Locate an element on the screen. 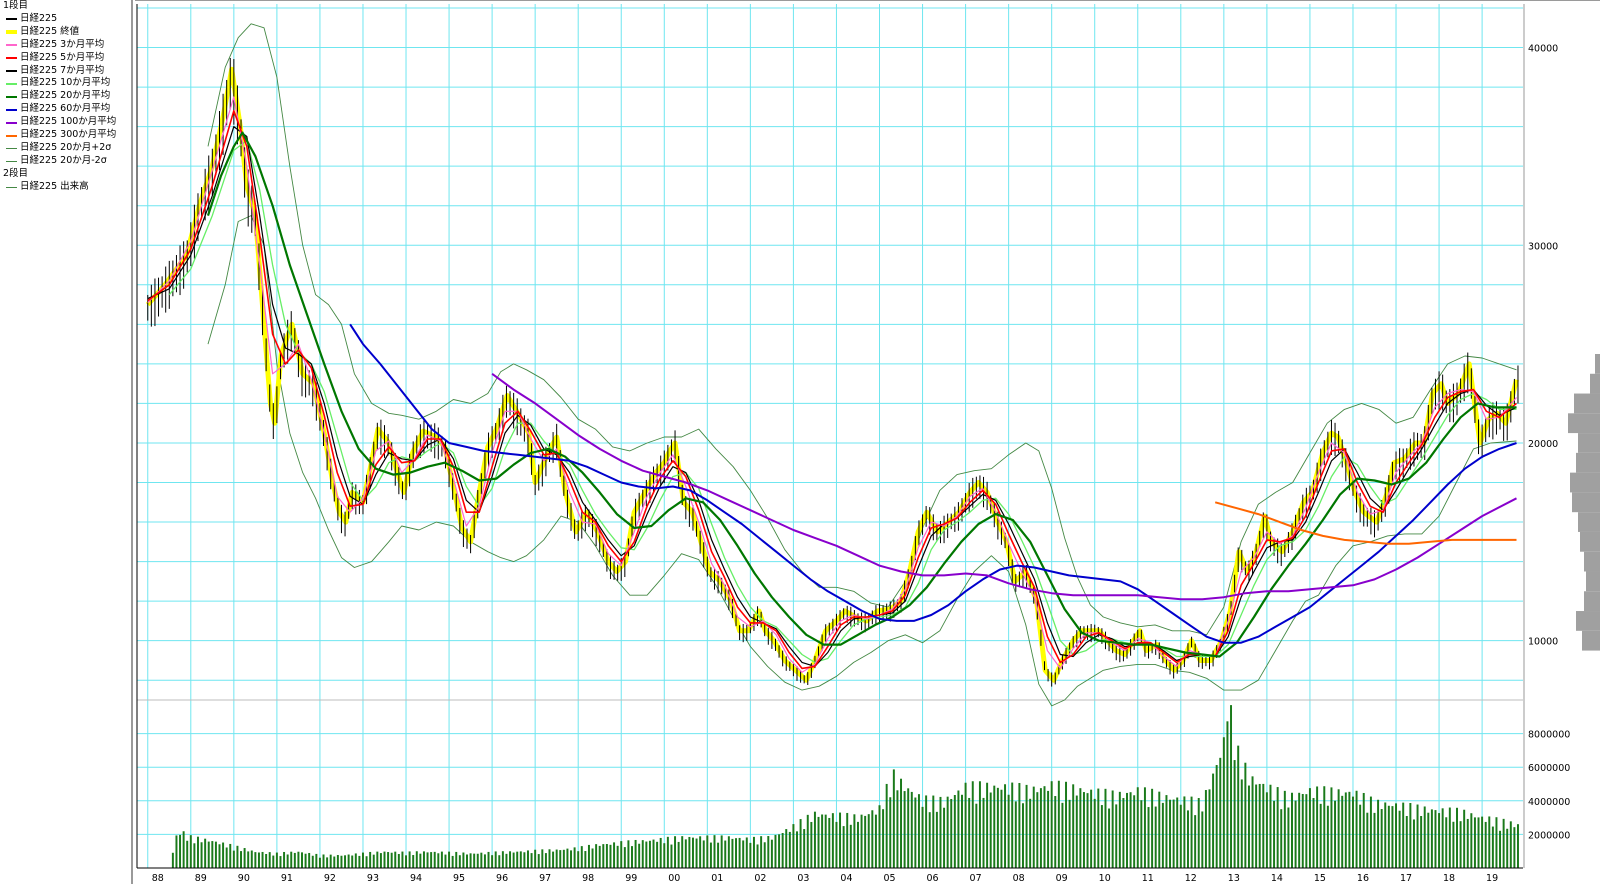 This screenshot has width=1600, height=884. price-tick-label: 20000 is located at coordinates (1543, 444).